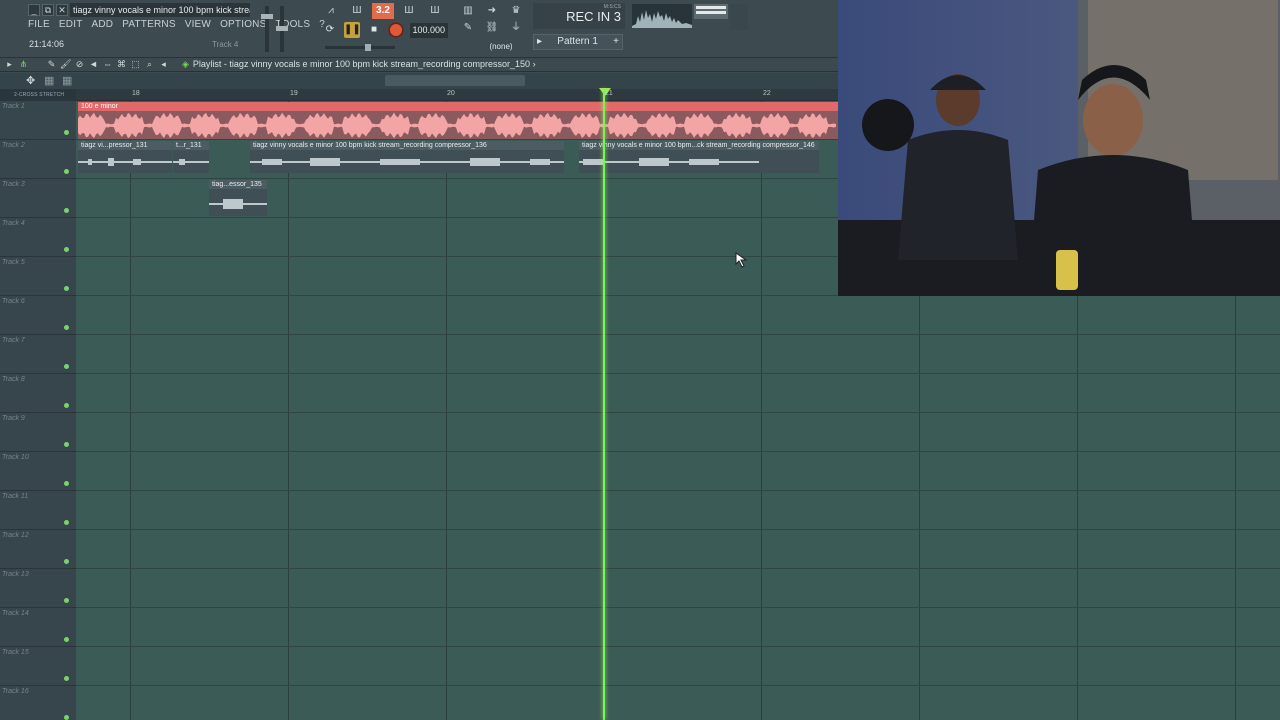 The width and height of the screenshot is (1280, 720). What do you see at coordinates (579, 16) in the screenshot?
I see `rec-in-display: M:S:CS REC IN 3` at bounding box center [579, 16].